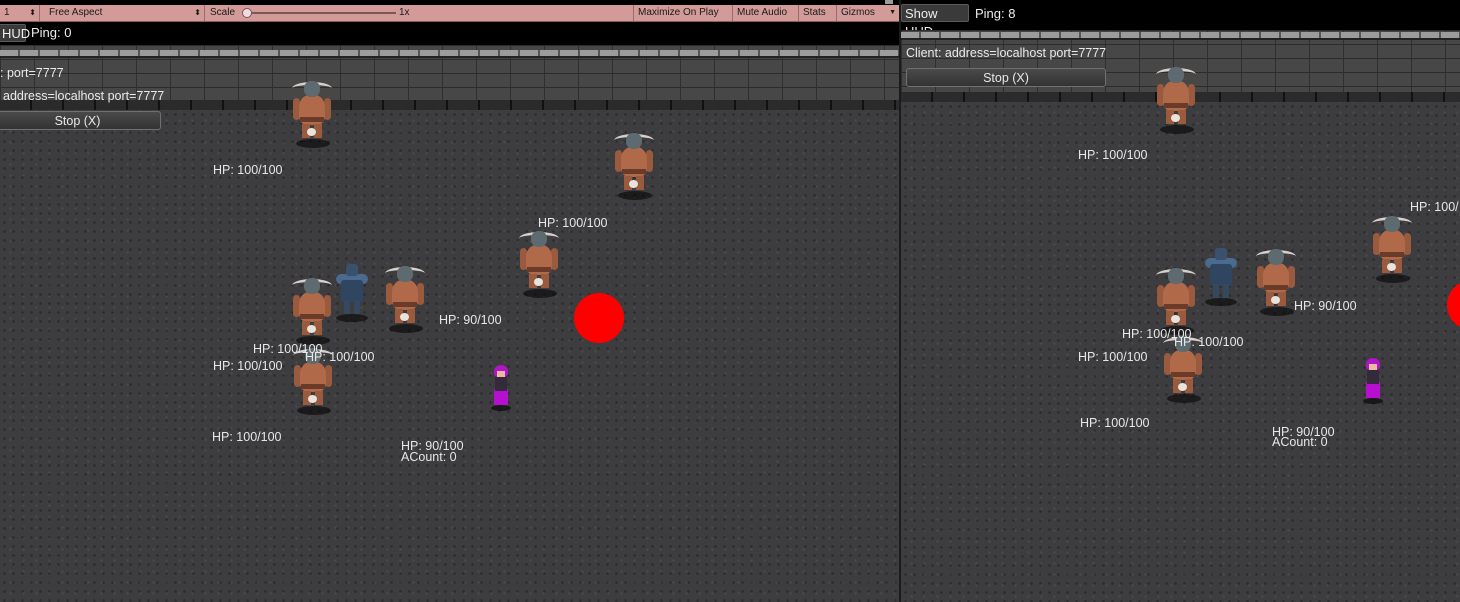 Image resolution: width=1460 pixels, height=602 pixels. Describe the element at coordinates (678, 12) in the screenshot. I see `maximize-on-play-label: Maximize On Play` at that location.